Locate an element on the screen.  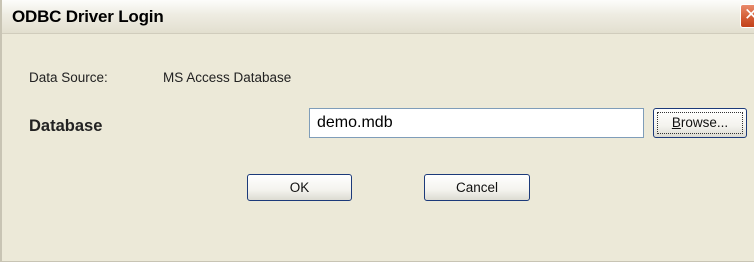
data-source-value: MS Access Database is located at coordinates (227, 77).